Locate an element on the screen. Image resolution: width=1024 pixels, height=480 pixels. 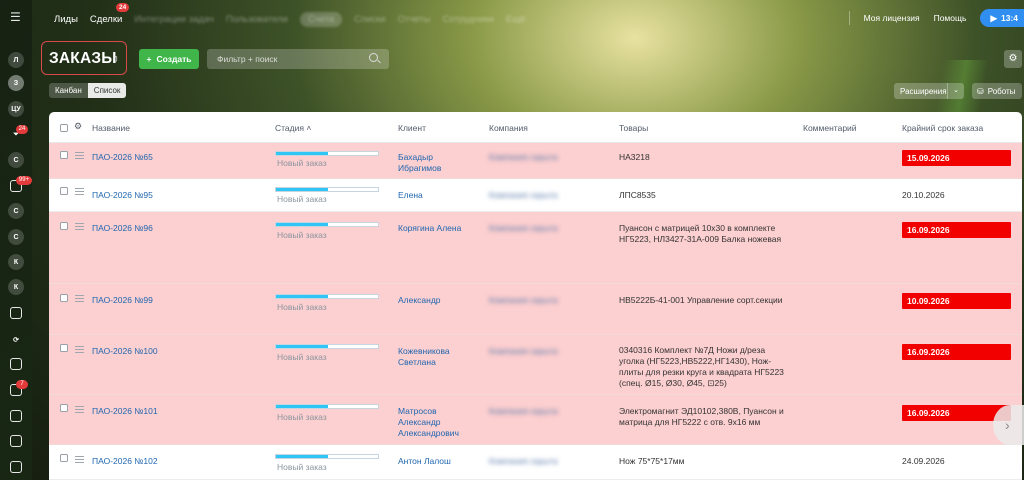
bot-icon is located at coordinates (16, 313).